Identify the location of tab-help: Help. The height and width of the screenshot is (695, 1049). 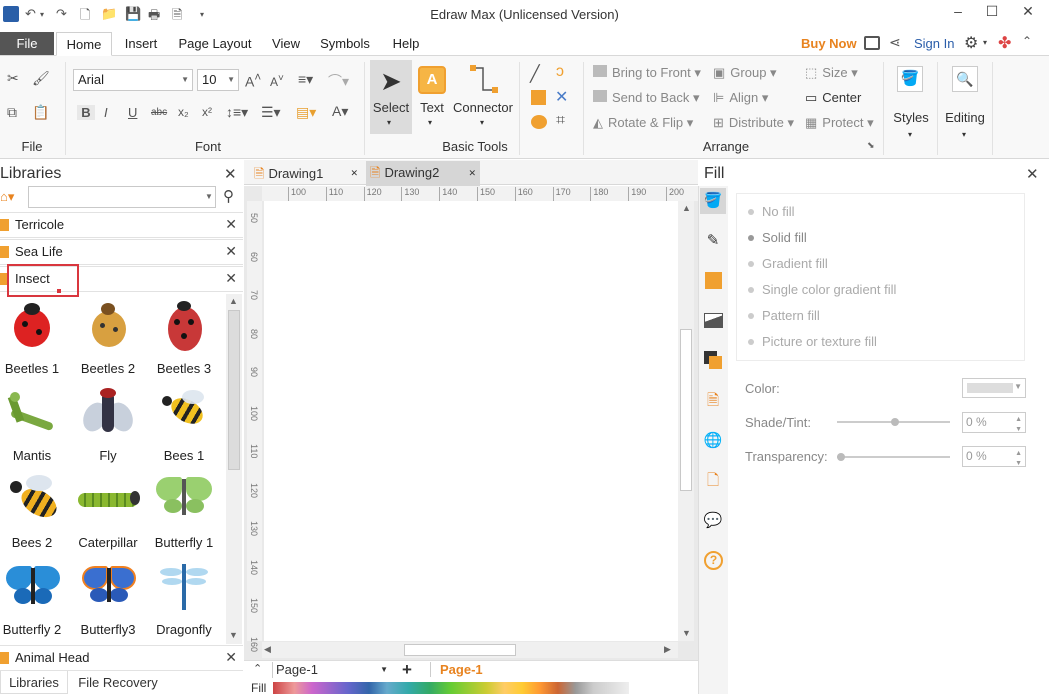
(406, 44).